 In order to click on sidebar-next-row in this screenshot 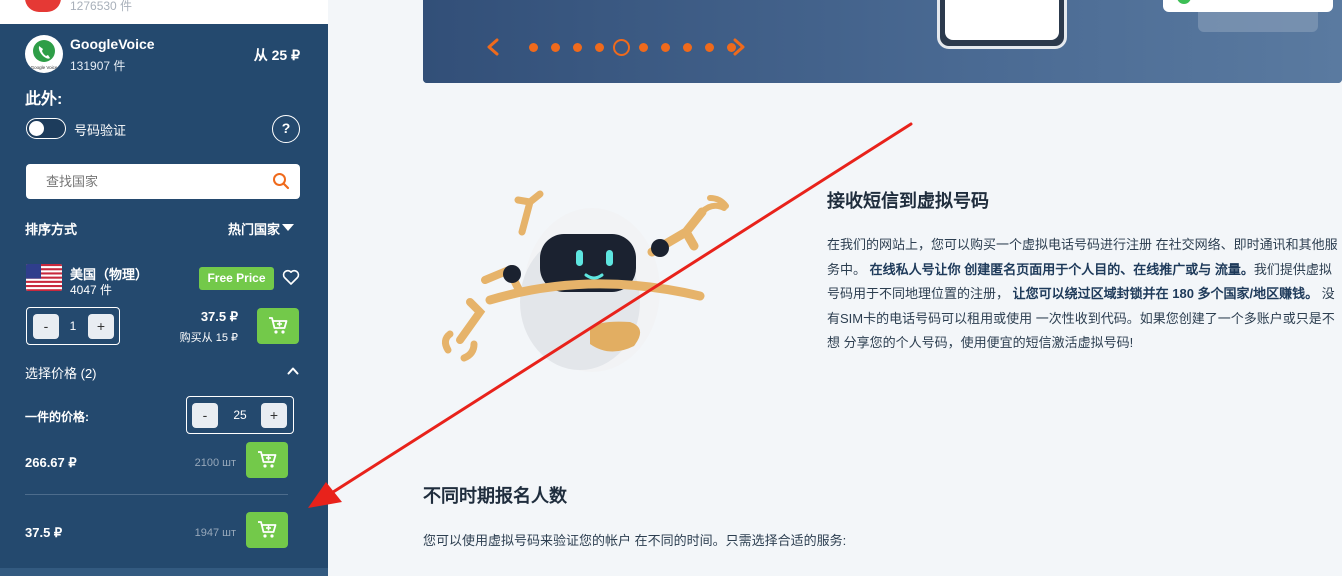, I will do `click(164, 572)`.